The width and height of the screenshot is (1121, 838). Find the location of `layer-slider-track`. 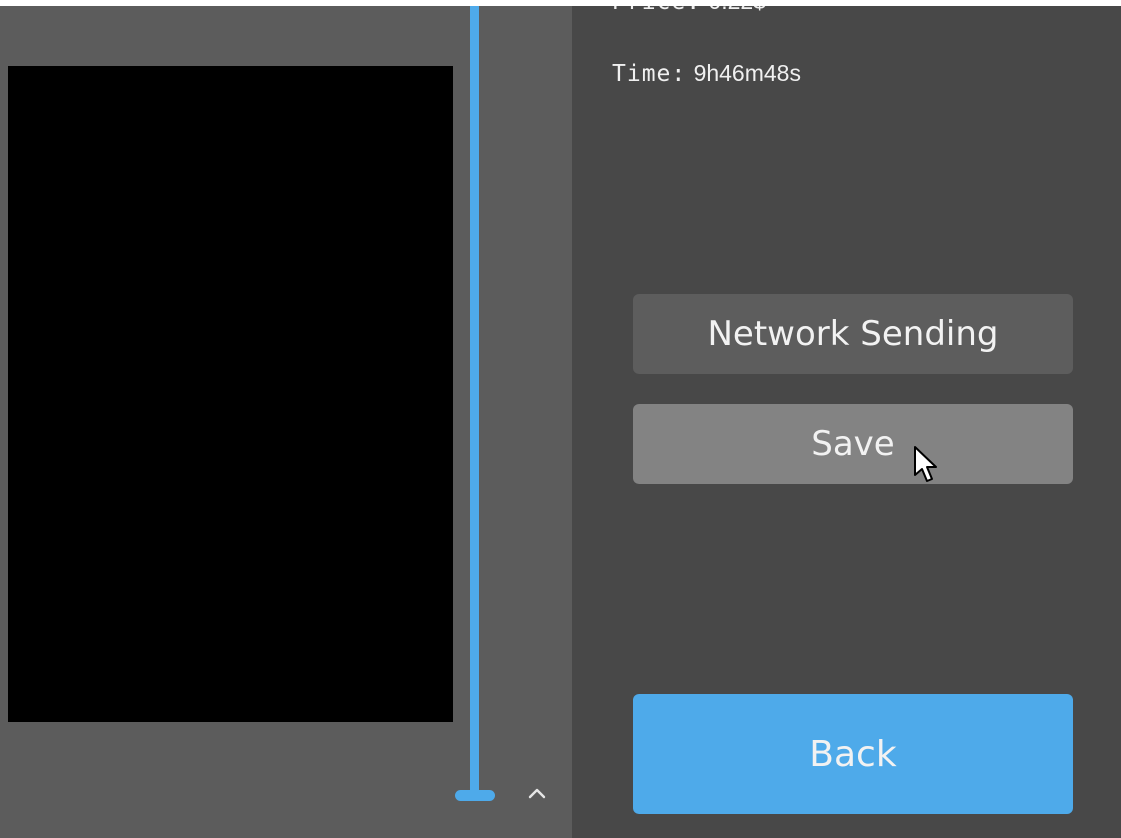

layer-slider-track is located at coordinates (474, 400).